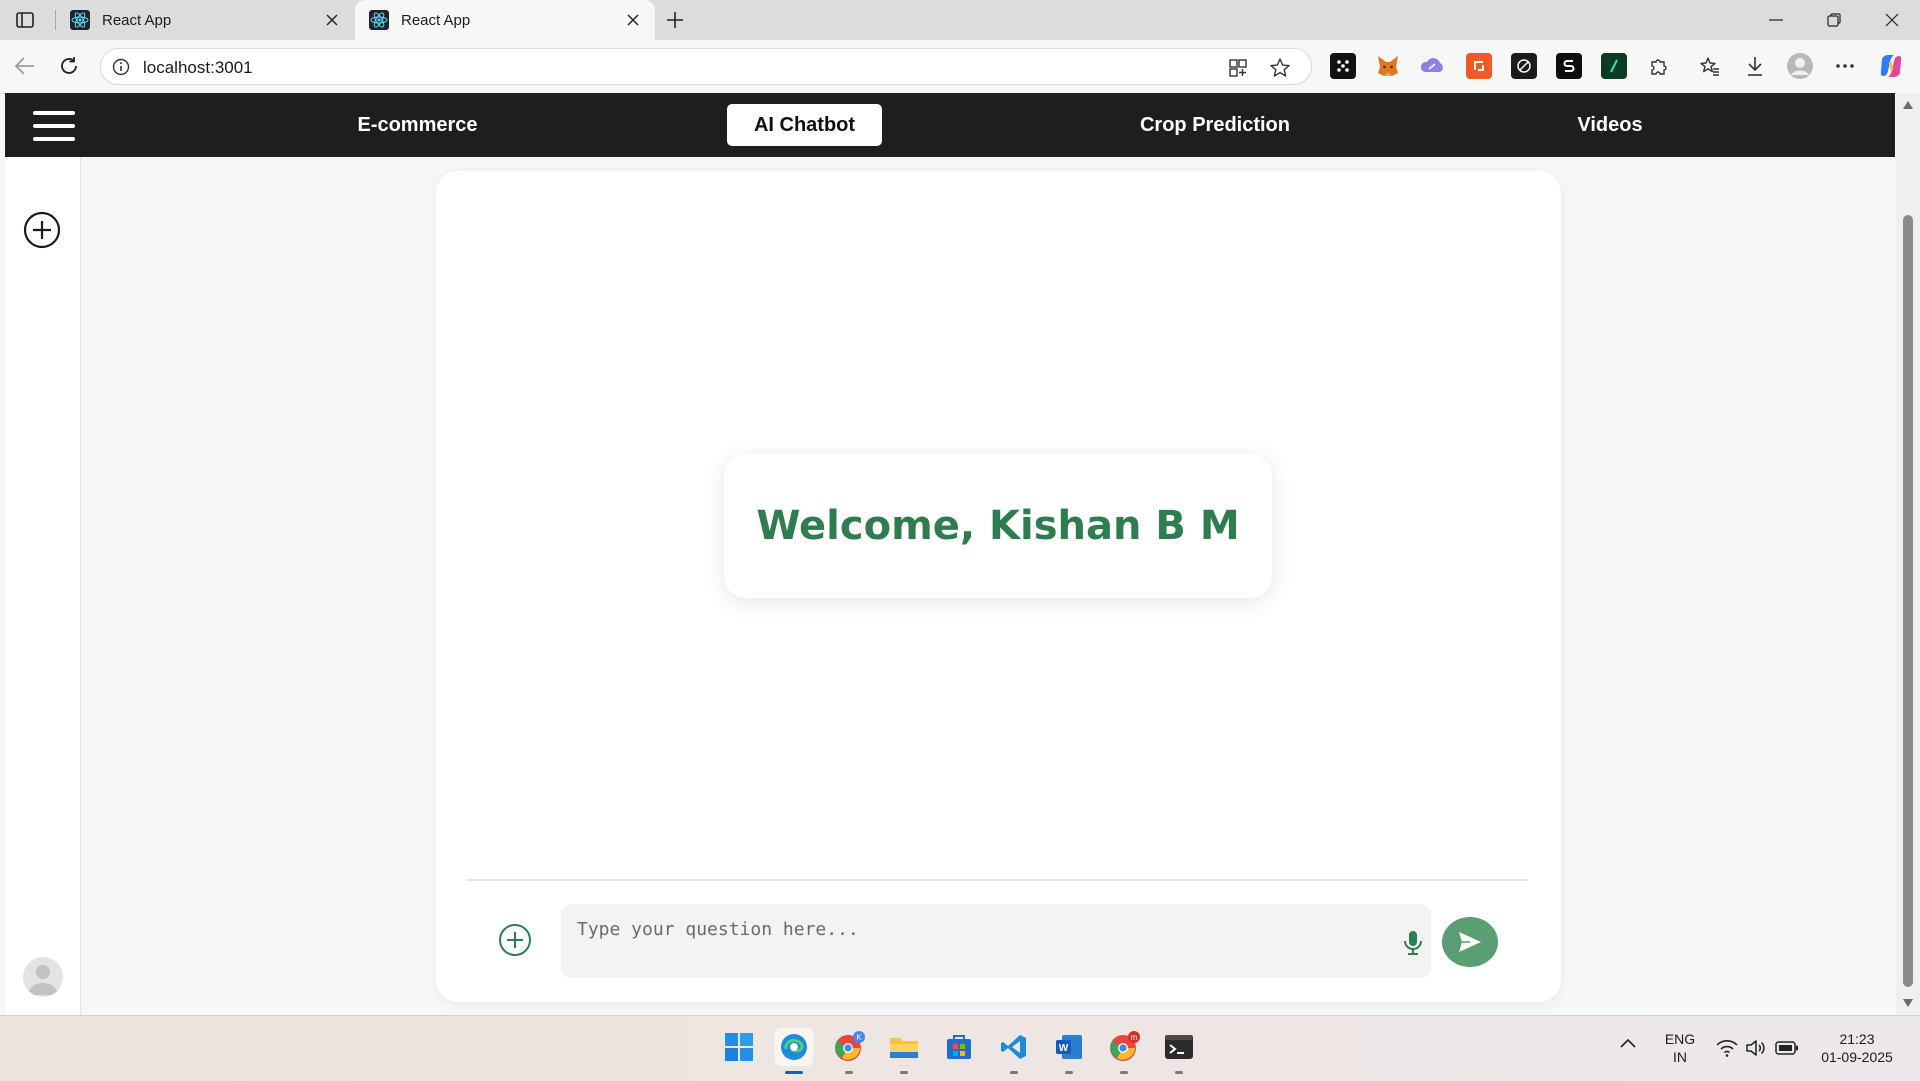  Describe the element at coordinates (997, 880) in the screenshot. I see `input-divider` at that location.